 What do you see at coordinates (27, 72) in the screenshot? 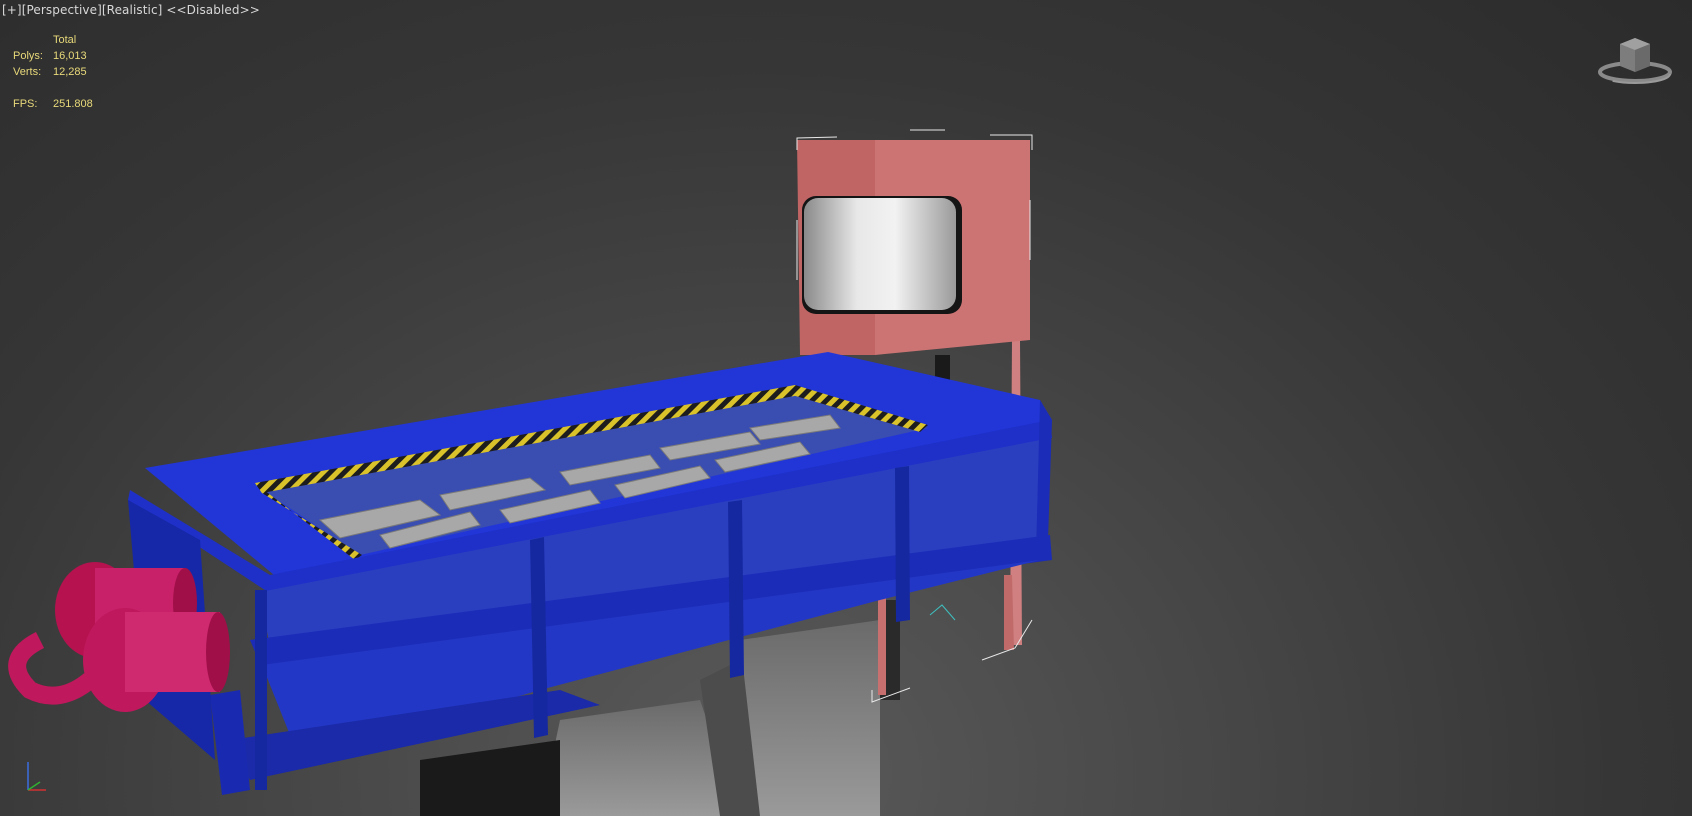
I see `verts-label: Verts:` at bounding box center [27, 72].